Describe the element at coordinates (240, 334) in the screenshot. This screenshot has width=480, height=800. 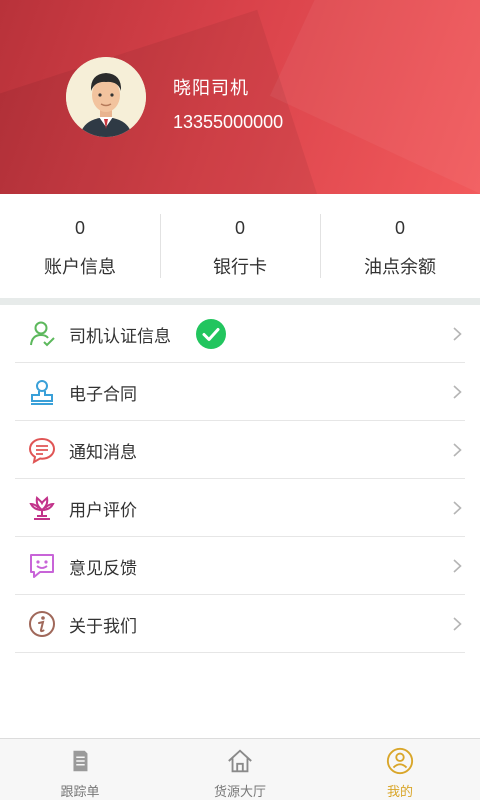
I see `menu-item-driver-verification: 司机认证信息` at that location.